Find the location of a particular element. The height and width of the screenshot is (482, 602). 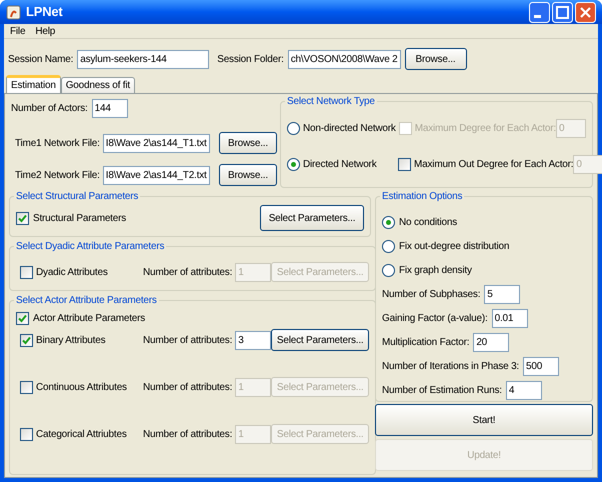

radio-label: No conditions is located at coordinates (428, 223).